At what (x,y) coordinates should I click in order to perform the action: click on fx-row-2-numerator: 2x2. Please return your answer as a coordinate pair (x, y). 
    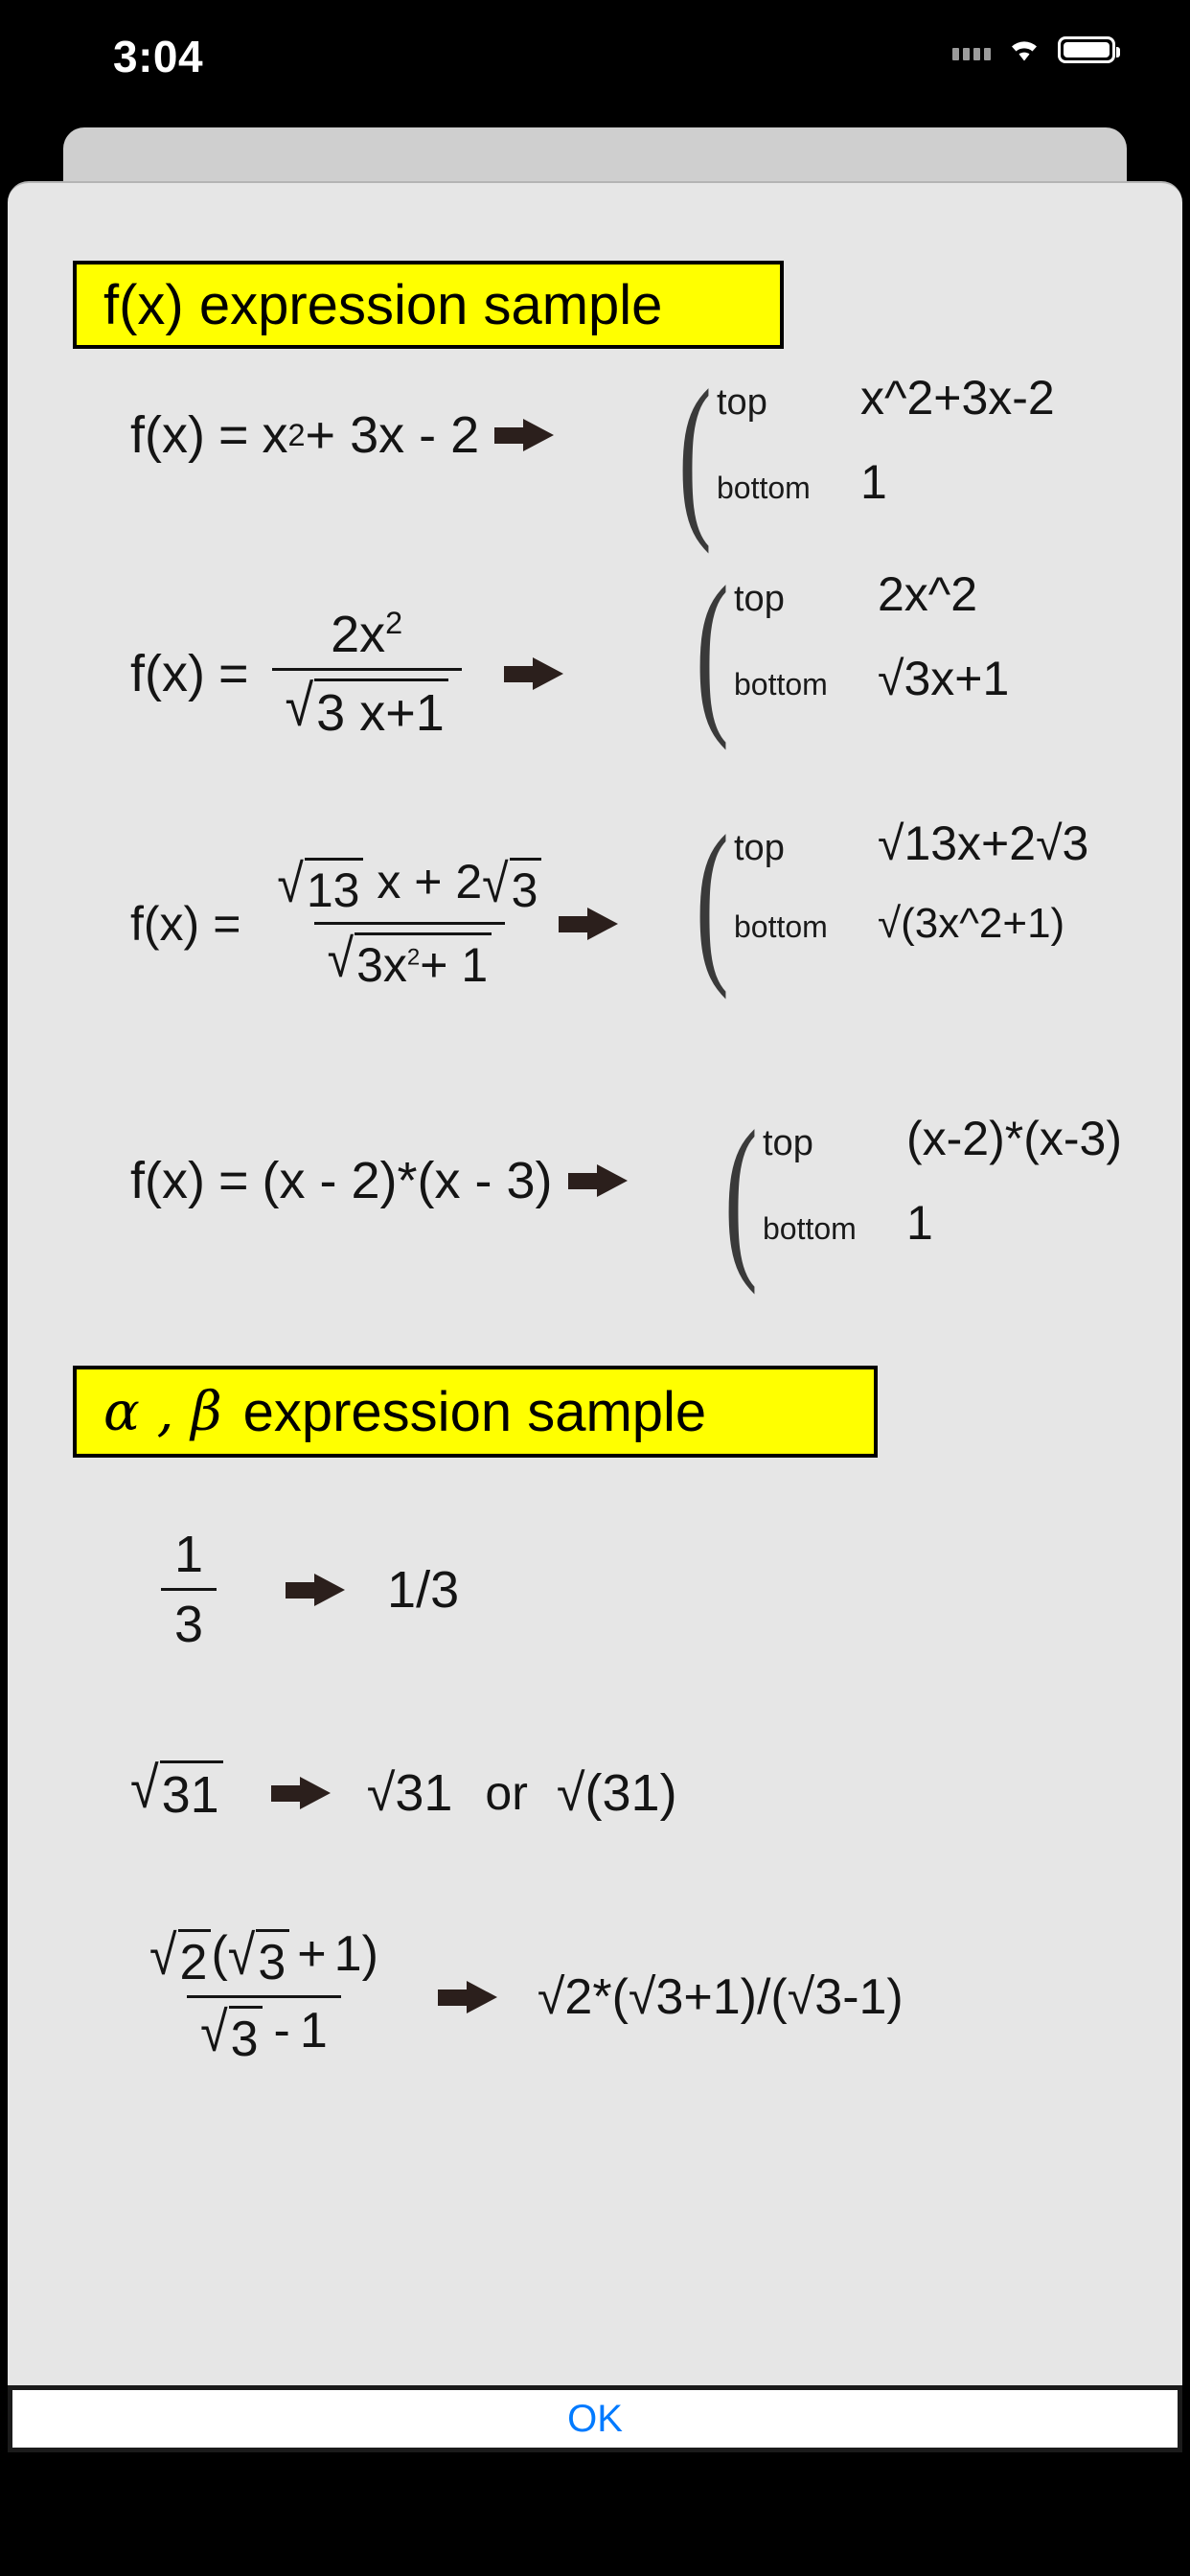
    Looking at the image, I should click on (366, 636).